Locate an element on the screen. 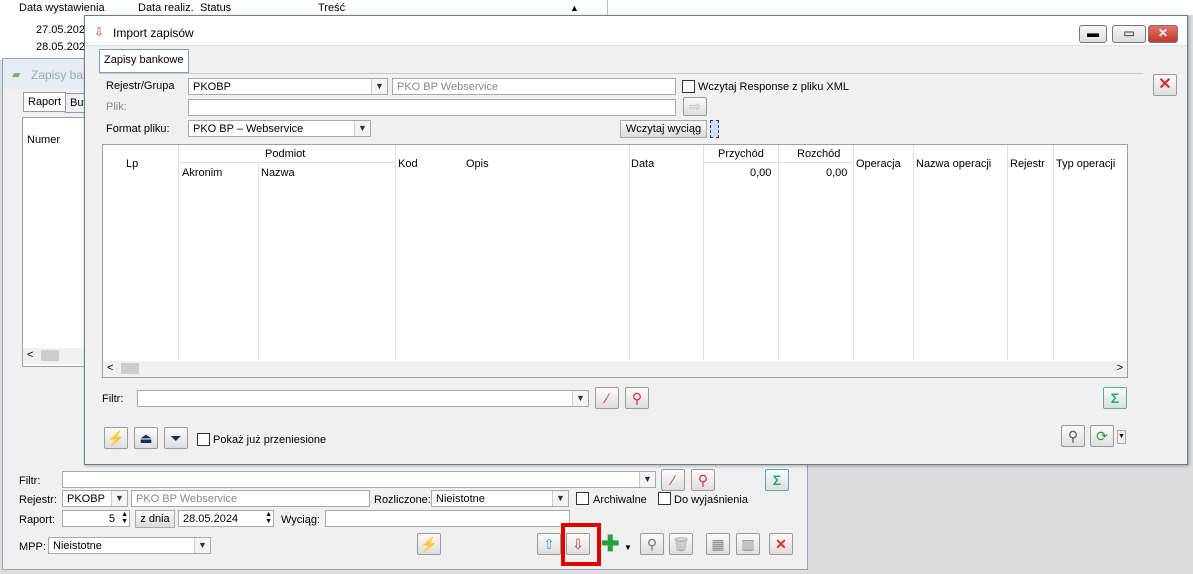 Image resolution: width=1193 pixels, height=574 pixels. wczytaj-wyciag-button: Wczytaj wyciąg is located at coordinates (663, 129).